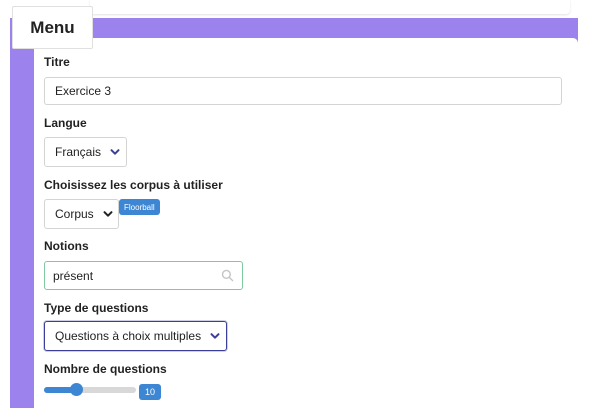  What do you see at coordinates (133, 185) in the screenshot?
I see `corpus-label: Choisissez les corpus à utiliser` at bounding box center [133, 185].